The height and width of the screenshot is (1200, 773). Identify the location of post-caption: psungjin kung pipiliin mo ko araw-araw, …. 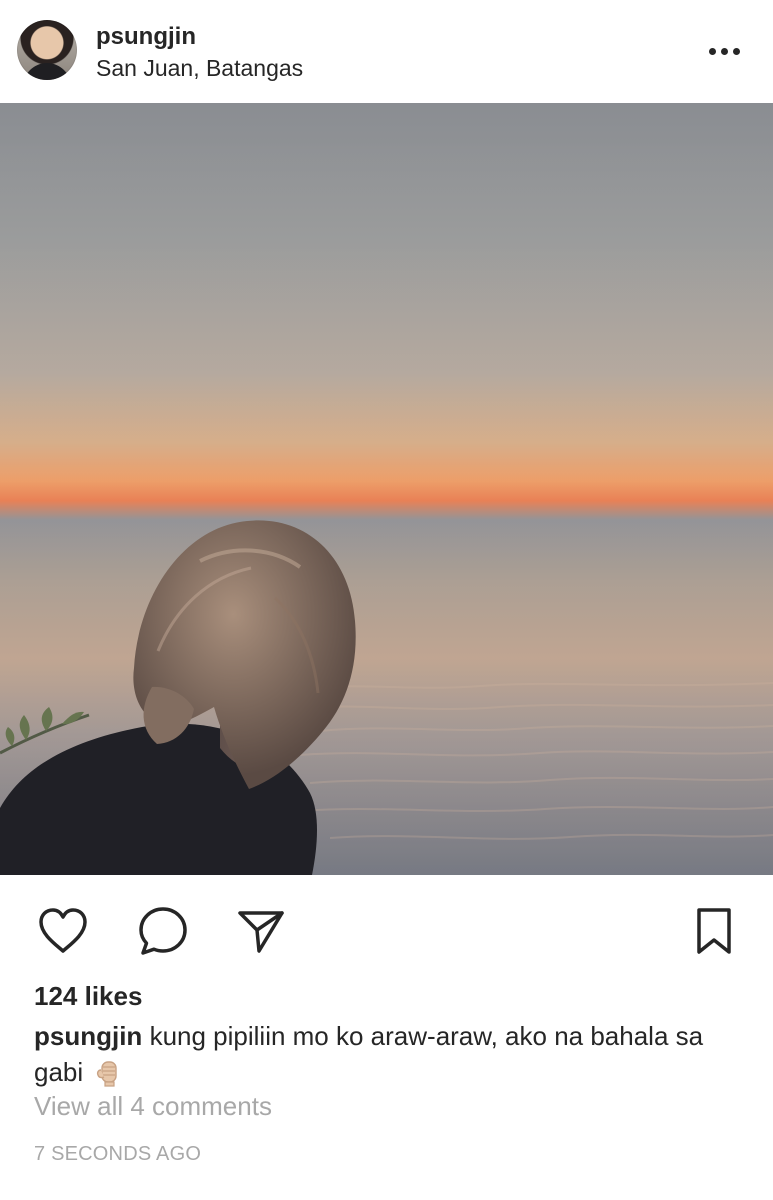
(379, 1054).